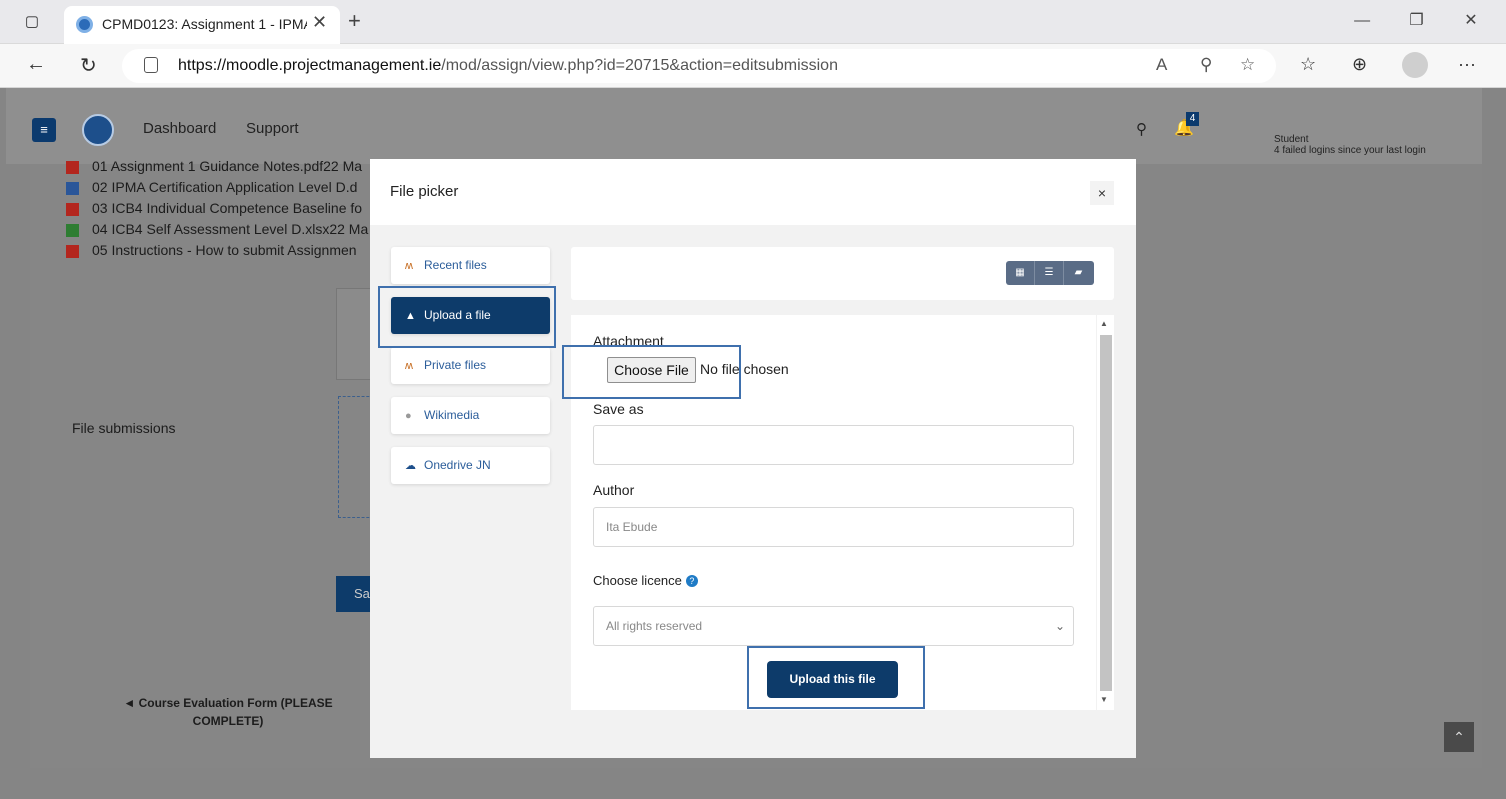  Describe the element at coordinates (1359, 64) in the screenshot. I see `collections-icon: ⊕` at that location.